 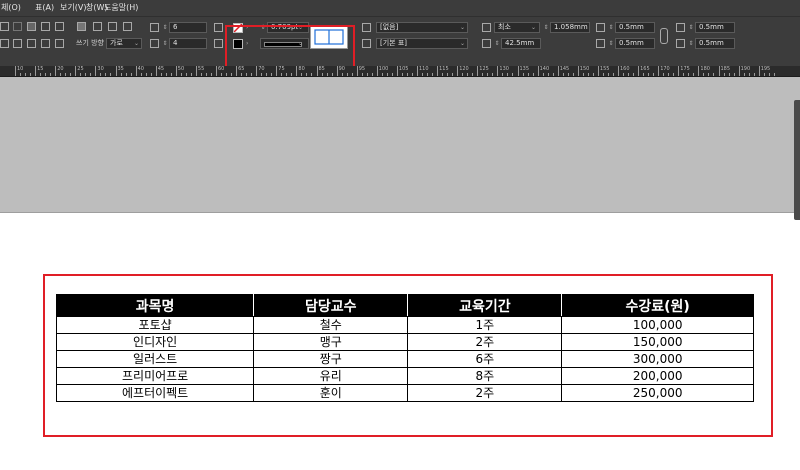 What do you see at coordinates (59, 43) in the screenshot?
I see `align-away-spine-icon` at bounding box center [59, 43].